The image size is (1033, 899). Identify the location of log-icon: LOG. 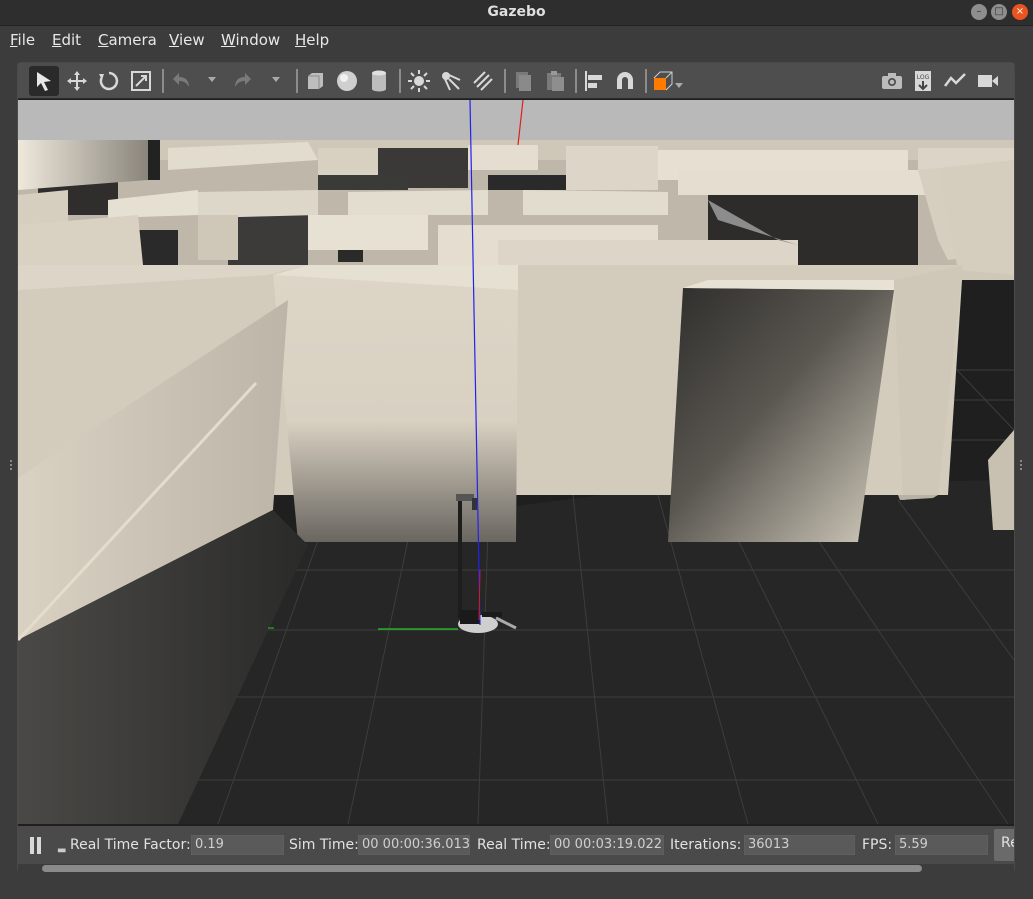
(923, 81).